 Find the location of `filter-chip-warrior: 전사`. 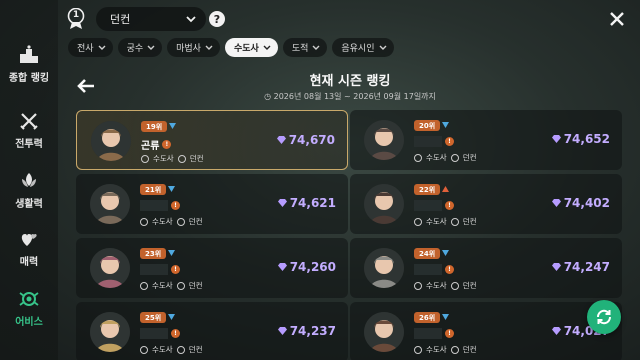

filter-chip-warrior: 전사 is located at coordinates (90, 47).